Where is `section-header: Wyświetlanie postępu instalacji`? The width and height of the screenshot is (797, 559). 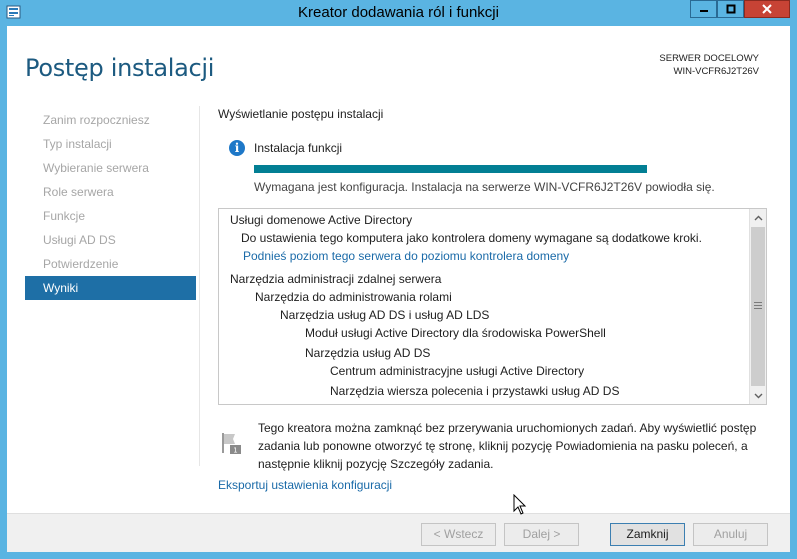
section-header: Wyświetlanie postępu instalacji is located at coordinates (301, 114).